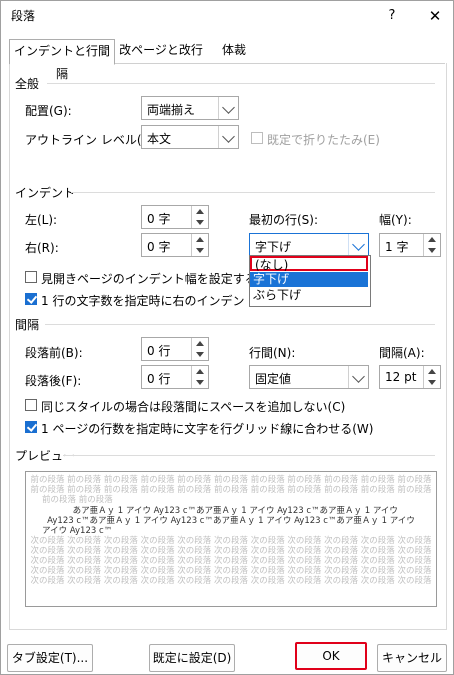 The height and width of the screenshot is (675, 454). Describe the element at coordinates (144, 301) in the screenshot. I see `auto-adjust-label: 1 行の文字数を指定時に右のインデント幅を自動調整する(D)` at that location.